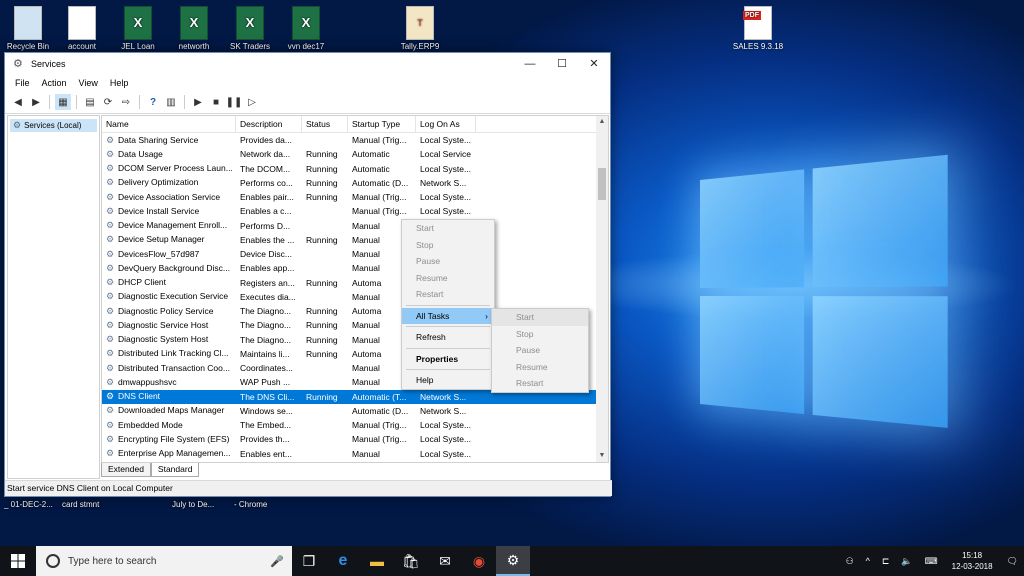  Describe the element at coordinates (530, 64) in the screenshot. I see `minimize-button: —` at that location.